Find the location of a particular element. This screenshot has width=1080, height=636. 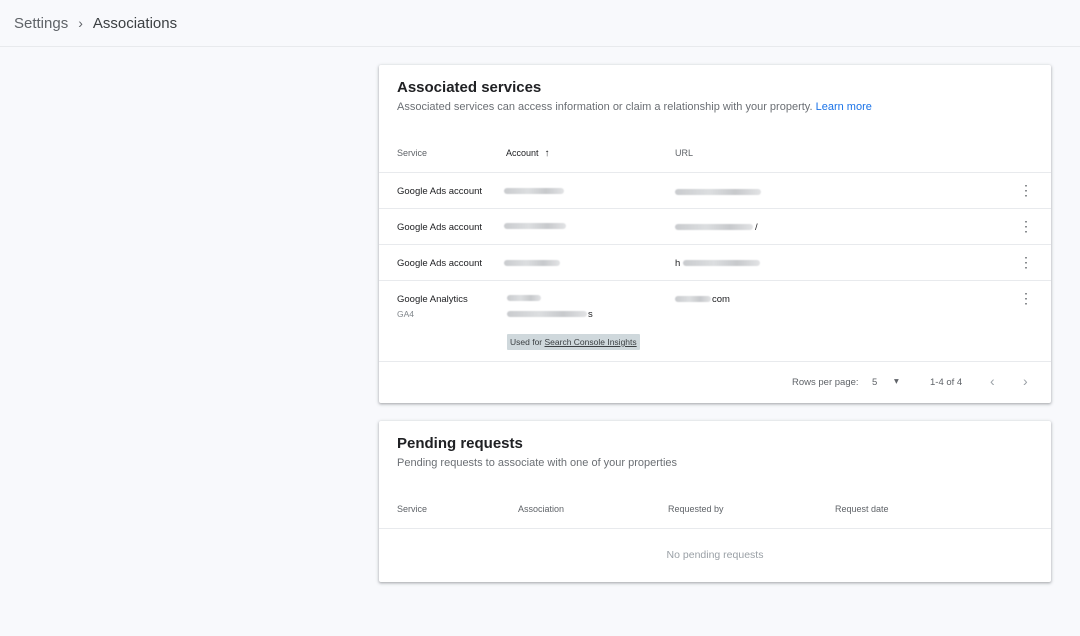

service-name: Google Analytics is located at coordinates (432, 299).